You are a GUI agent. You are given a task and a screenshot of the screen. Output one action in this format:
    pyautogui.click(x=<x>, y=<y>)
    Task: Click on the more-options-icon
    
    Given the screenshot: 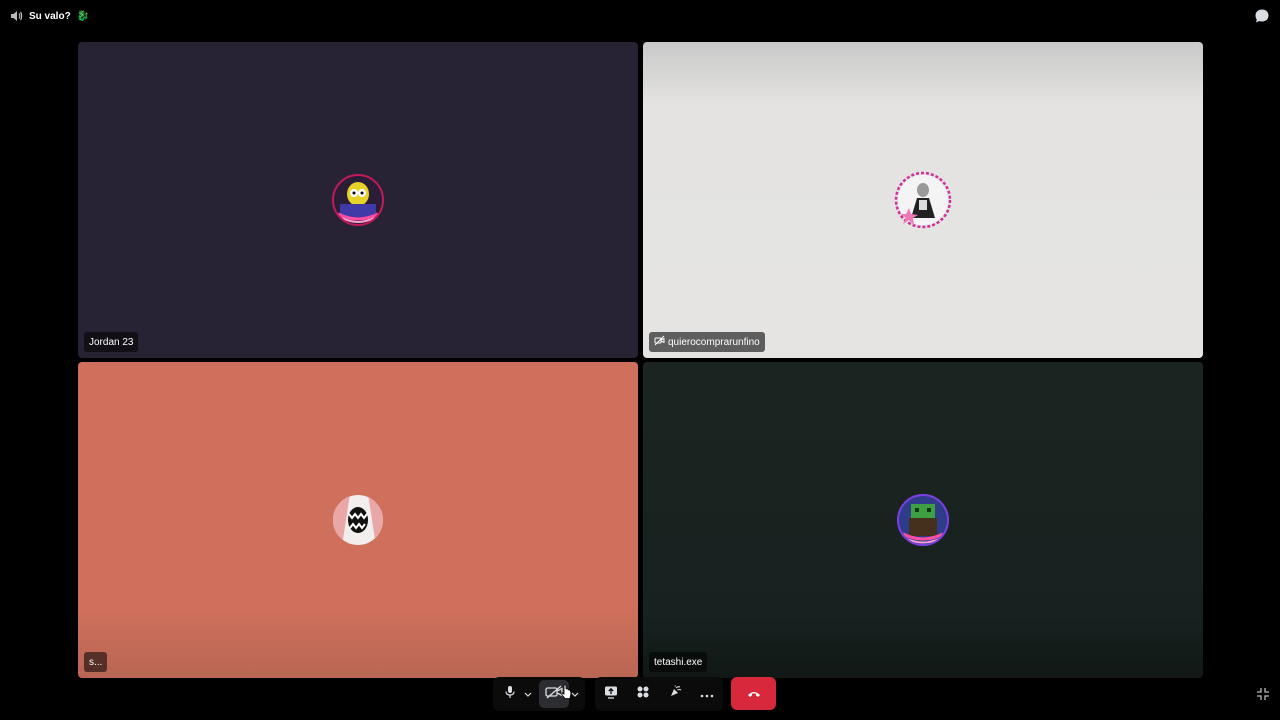 What is the action you would take?
    pyautogui.click(x=707, y=694)
    